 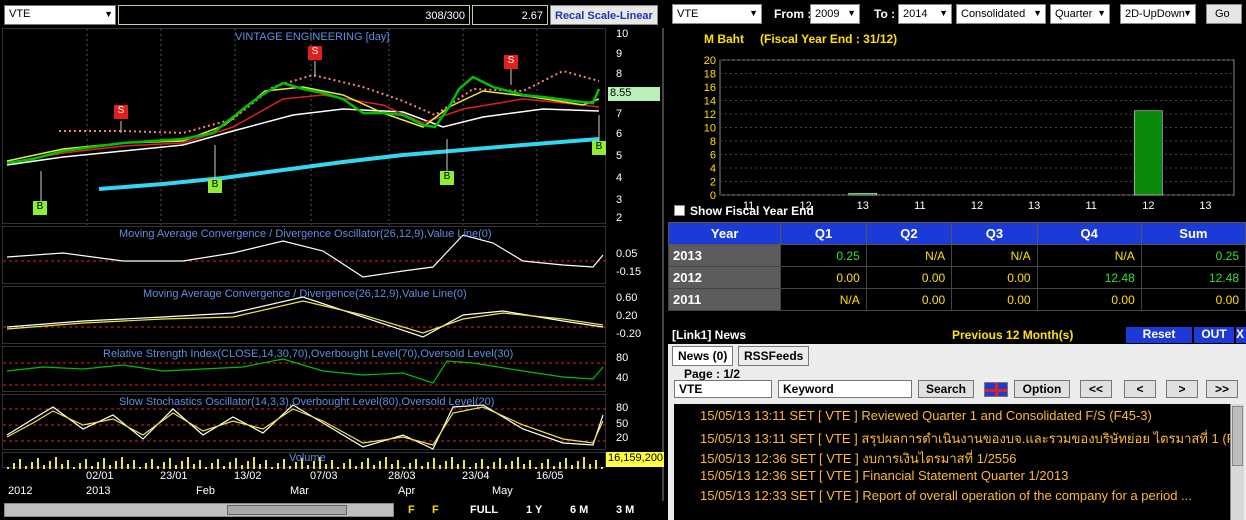 What do you see at coordinates (713, 196) in the screenshot?
I see `y-tick-label: 0` at bounding box center [713, 196].